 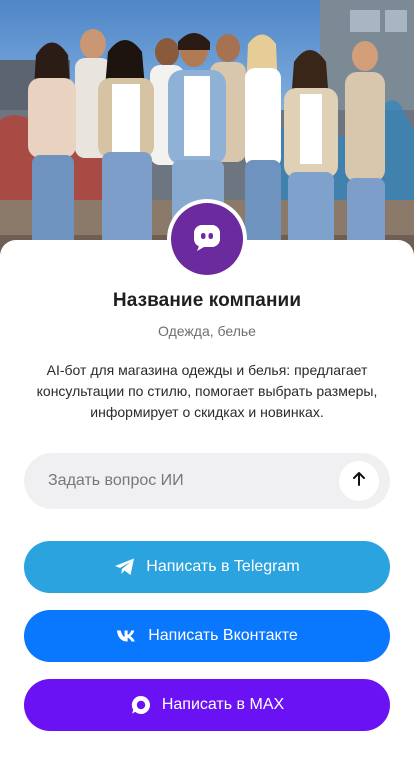 What do you see at coordinates (127, 636) in the screenshot?
I see `vk-icon` at bounding box center [127, 636].